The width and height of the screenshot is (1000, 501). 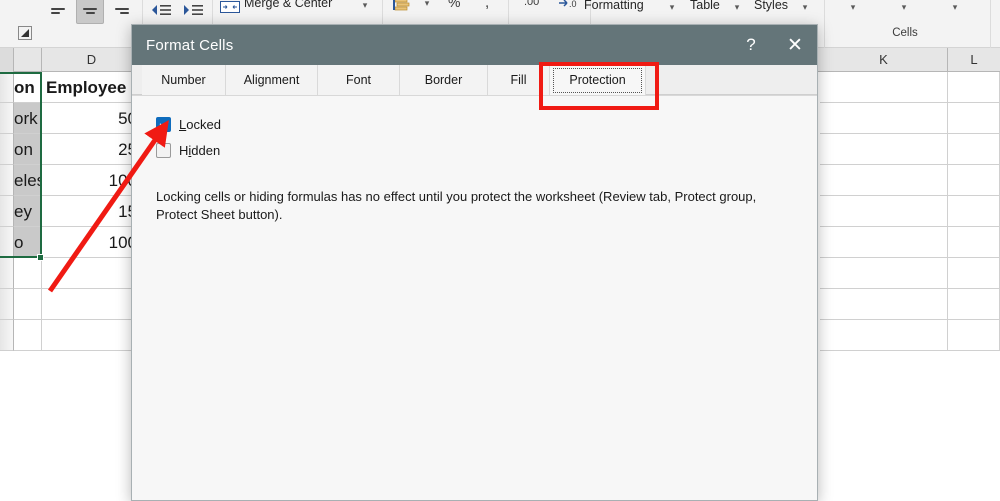 I want to click on cell-employees-1: 50, so click(x=92, y=118).